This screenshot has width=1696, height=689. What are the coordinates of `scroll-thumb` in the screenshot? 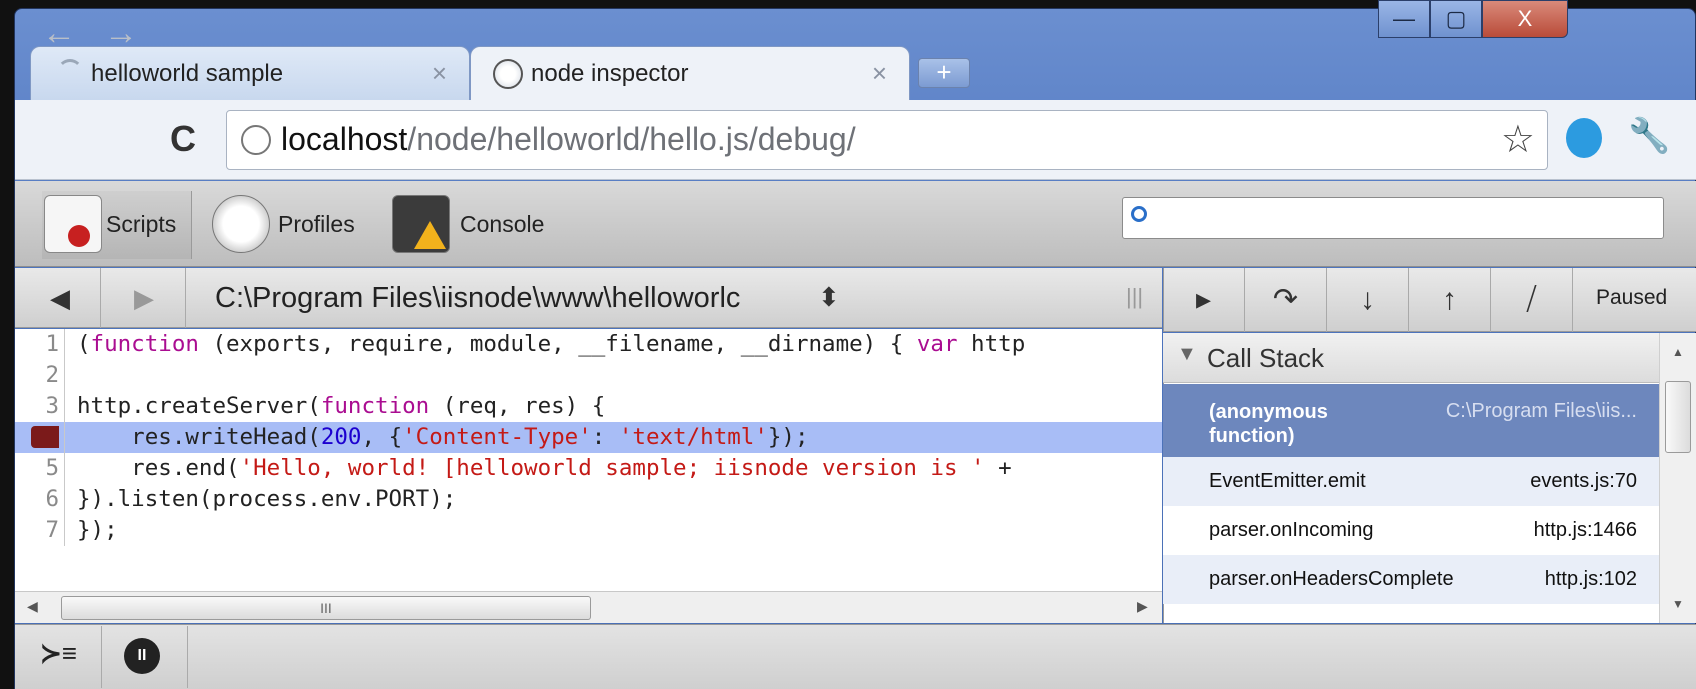 It's located at (1678, 417).